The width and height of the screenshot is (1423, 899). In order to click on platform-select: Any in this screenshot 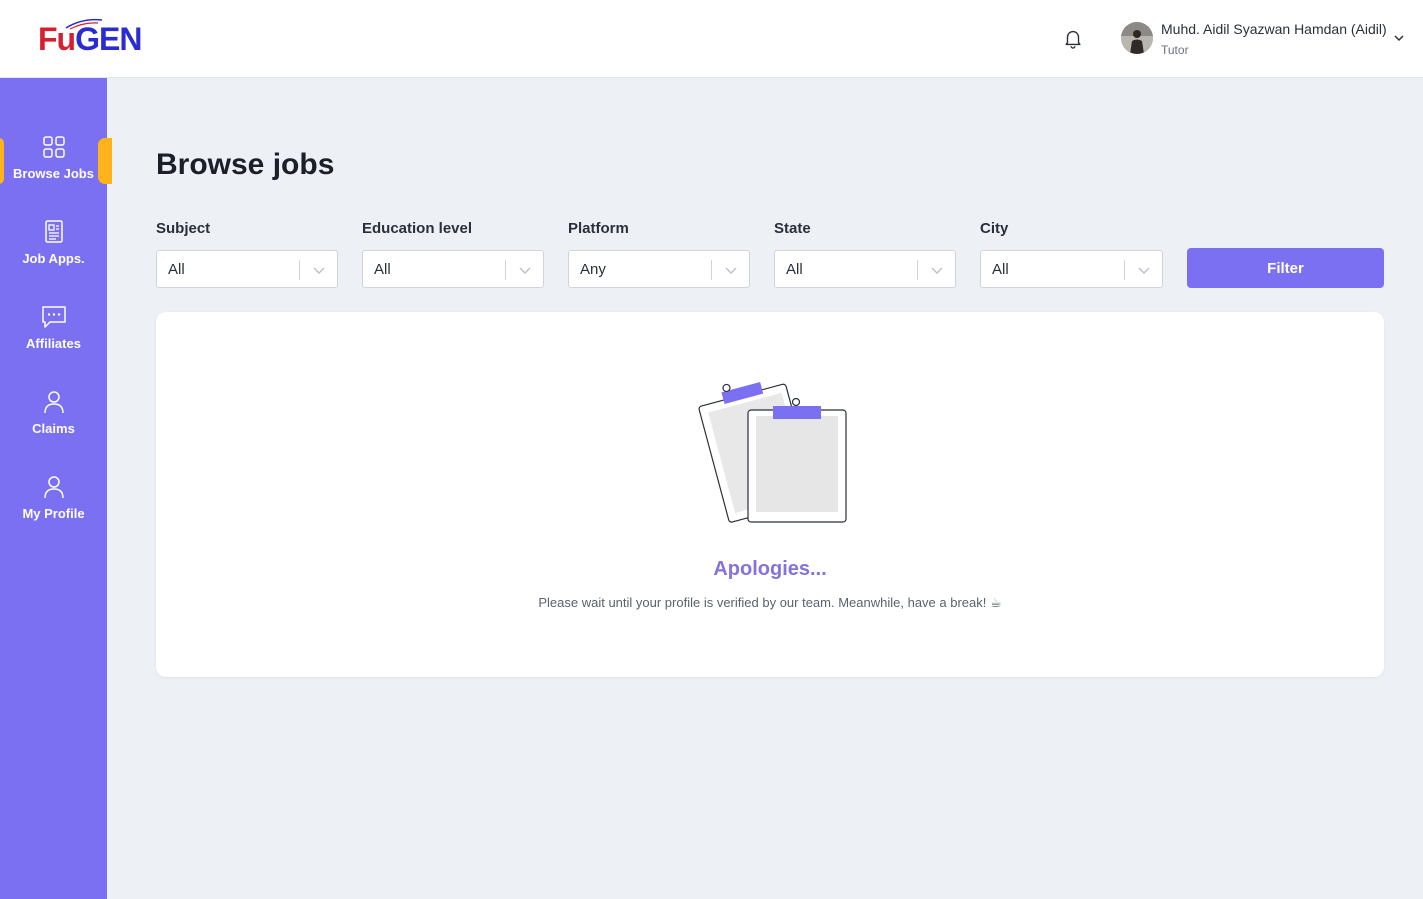, I will do `click(659, 269)`.